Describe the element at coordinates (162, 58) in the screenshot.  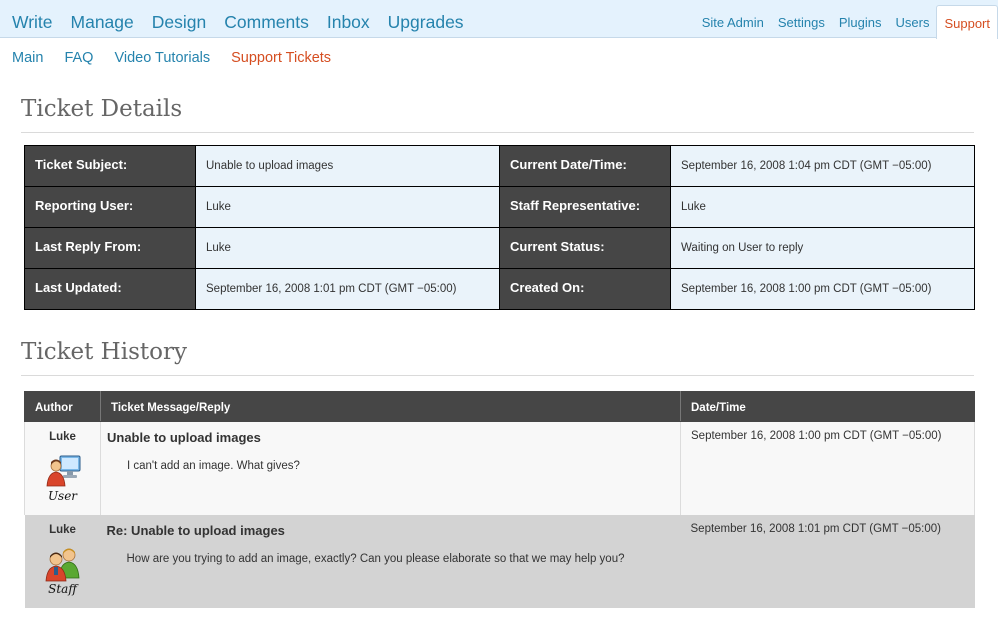
I see `subnav-video-tutorials: Video Tutorials` at that location.